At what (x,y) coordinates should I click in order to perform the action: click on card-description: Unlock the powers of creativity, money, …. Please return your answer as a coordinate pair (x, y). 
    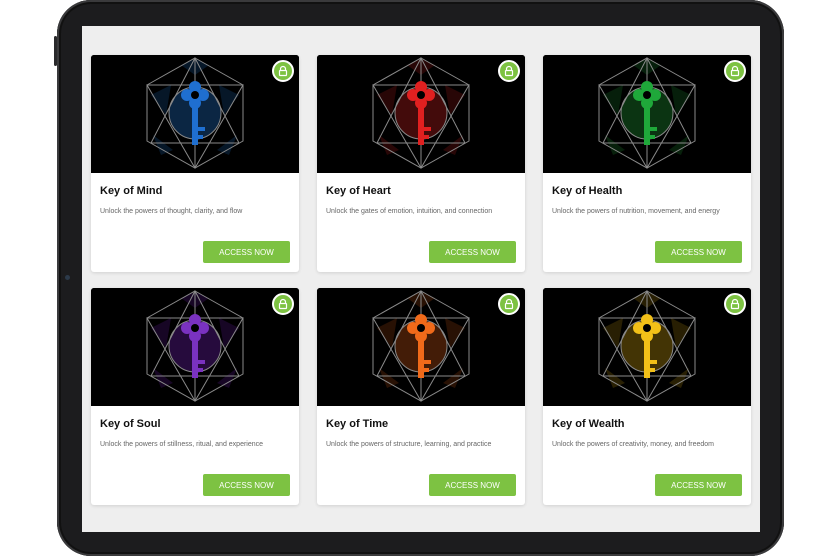
    Looking at the image, I should click on (633, 444).